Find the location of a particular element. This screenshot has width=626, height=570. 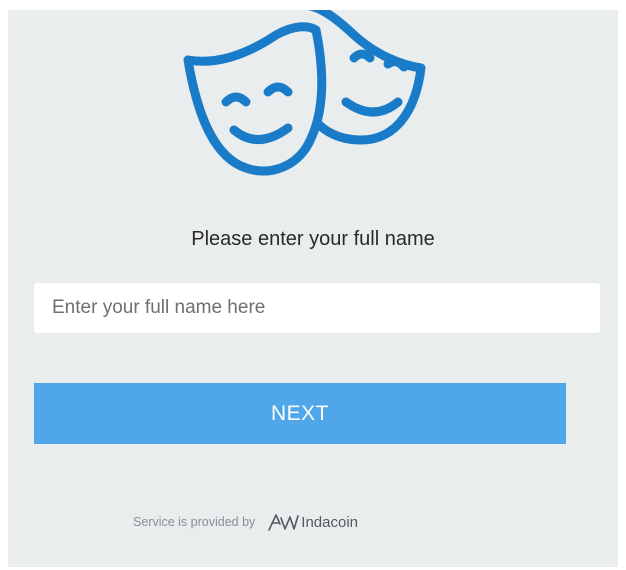

page-title: Please enter your full name is located at coordinates (313, 239).